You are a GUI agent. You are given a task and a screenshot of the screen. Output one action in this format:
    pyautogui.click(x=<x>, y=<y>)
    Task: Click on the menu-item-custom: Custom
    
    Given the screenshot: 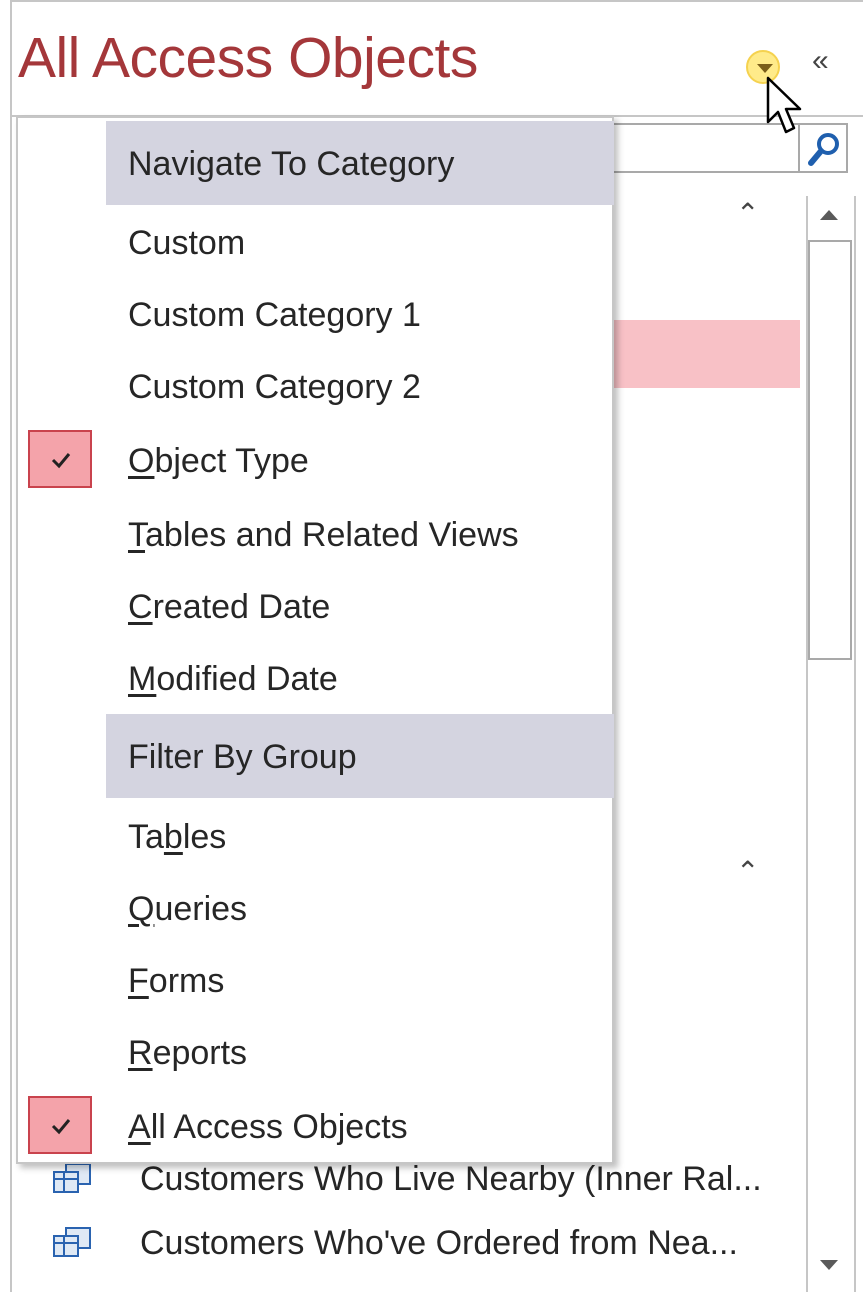 What is the action you would take?
    pyautogui.click(x=316, y=244)
    